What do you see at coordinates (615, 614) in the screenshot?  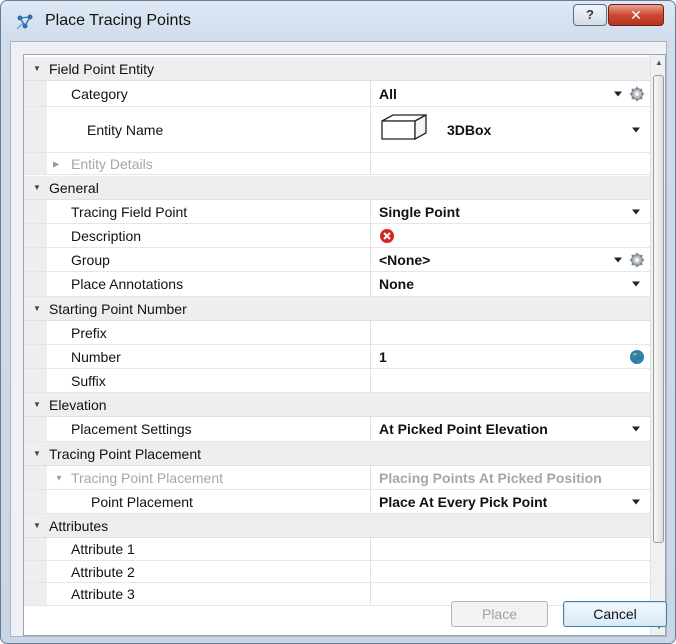 I see `cancel-button: Cancel` at bounding box center [615, 614].